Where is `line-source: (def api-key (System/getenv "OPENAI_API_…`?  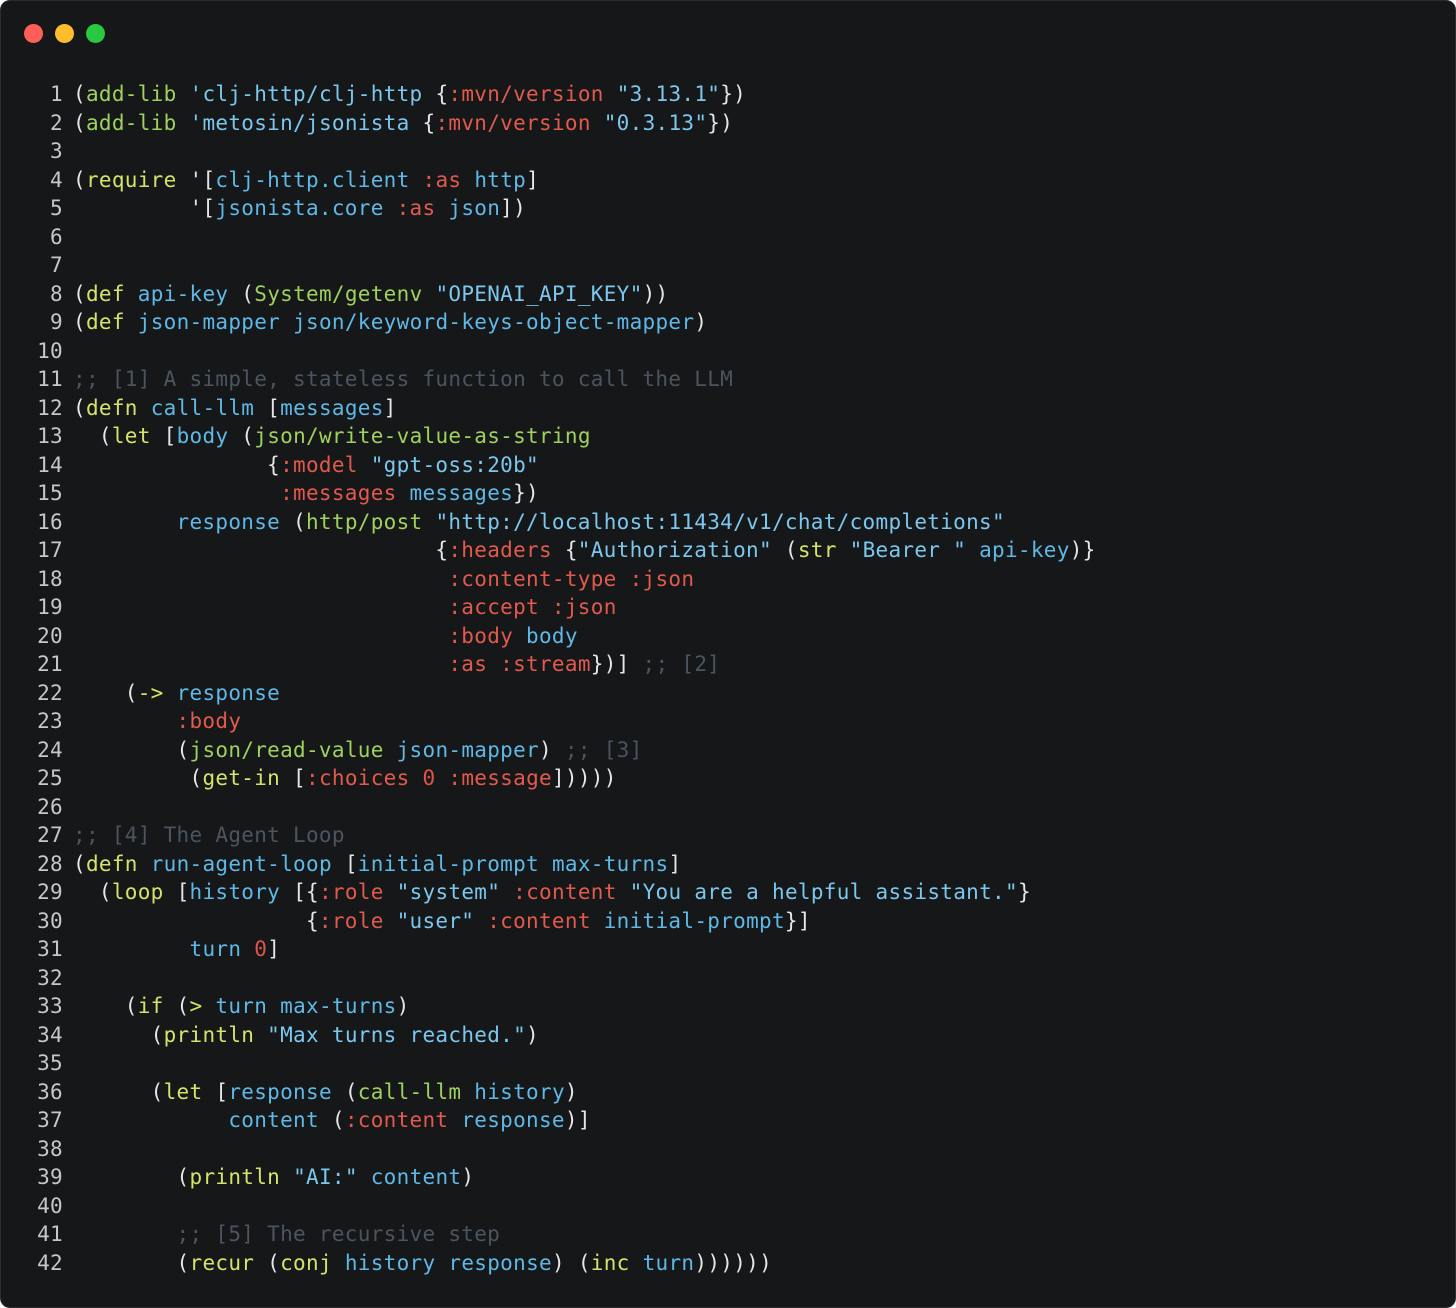 line-source: (def api-key (System/getenv "OPENAI_API_… is located at coordinates (365, 294).